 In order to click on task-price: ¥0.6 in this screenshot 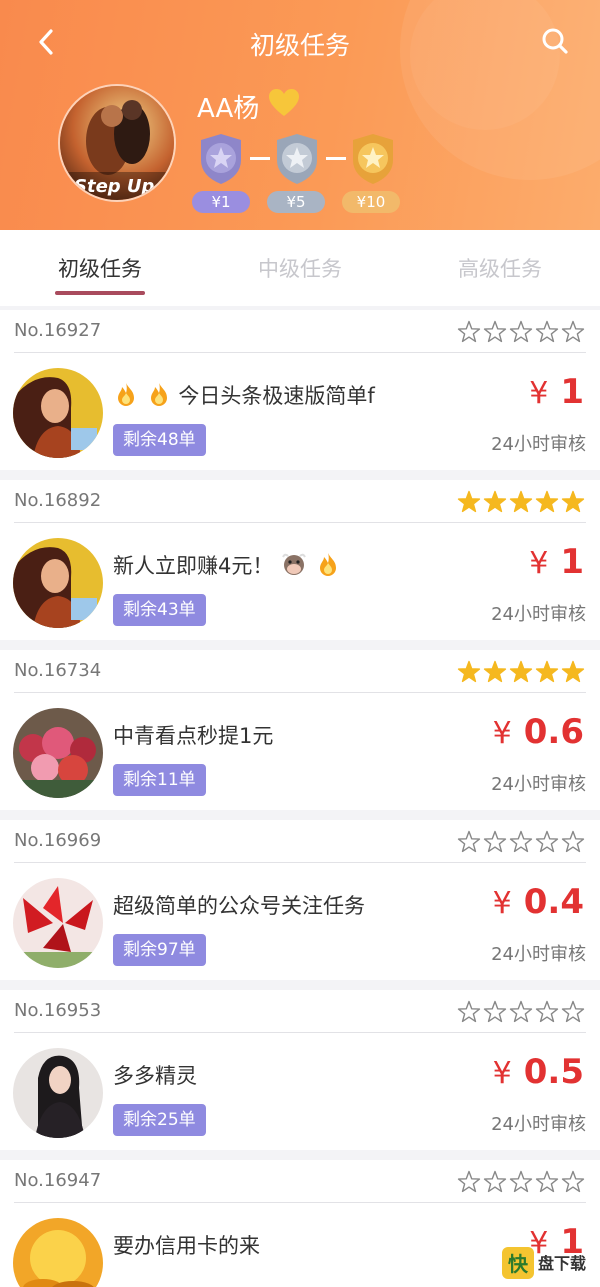, I will do `click(538, 732)`.